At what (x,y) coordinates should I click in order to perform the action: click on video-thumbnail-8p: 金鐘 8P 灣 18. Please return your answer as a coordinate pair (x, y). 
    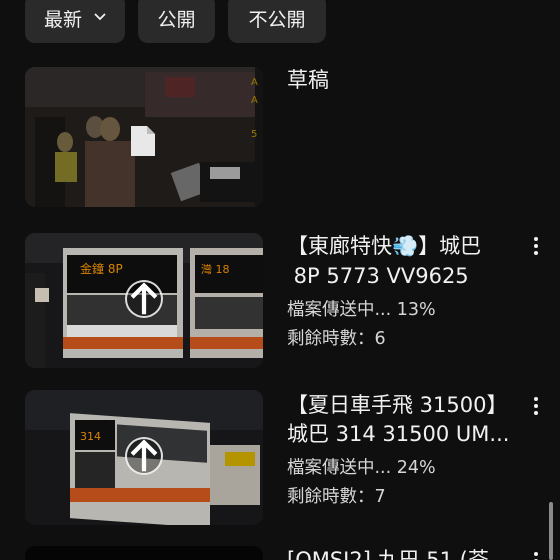
    Looking at the image, I should click on (144, 300).